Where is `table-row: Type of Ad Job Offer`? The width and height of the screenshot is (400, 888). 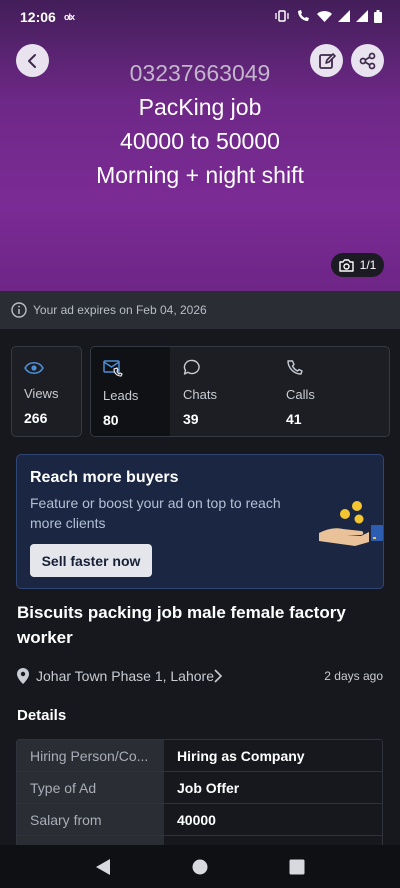
table-row: Type of Ad Job Offer is located at coordinates (199, 788).